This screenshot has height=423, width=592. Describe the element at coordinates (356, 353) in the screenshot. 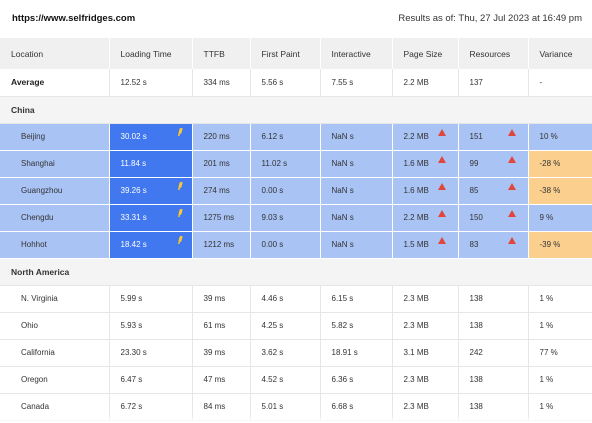

I see `interactive-cell: 18.91 s` at that location.